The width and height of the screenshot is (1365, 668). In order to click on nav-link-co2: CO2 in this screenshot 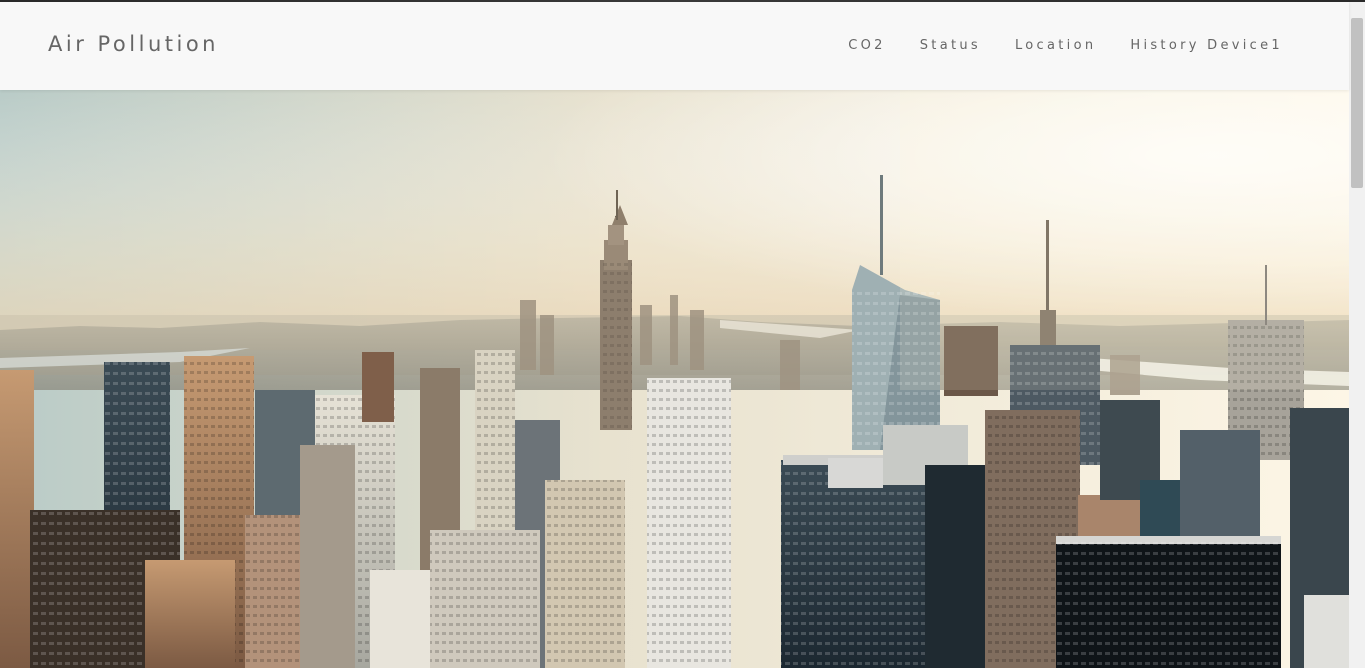, I will do `click(866, 45)`.